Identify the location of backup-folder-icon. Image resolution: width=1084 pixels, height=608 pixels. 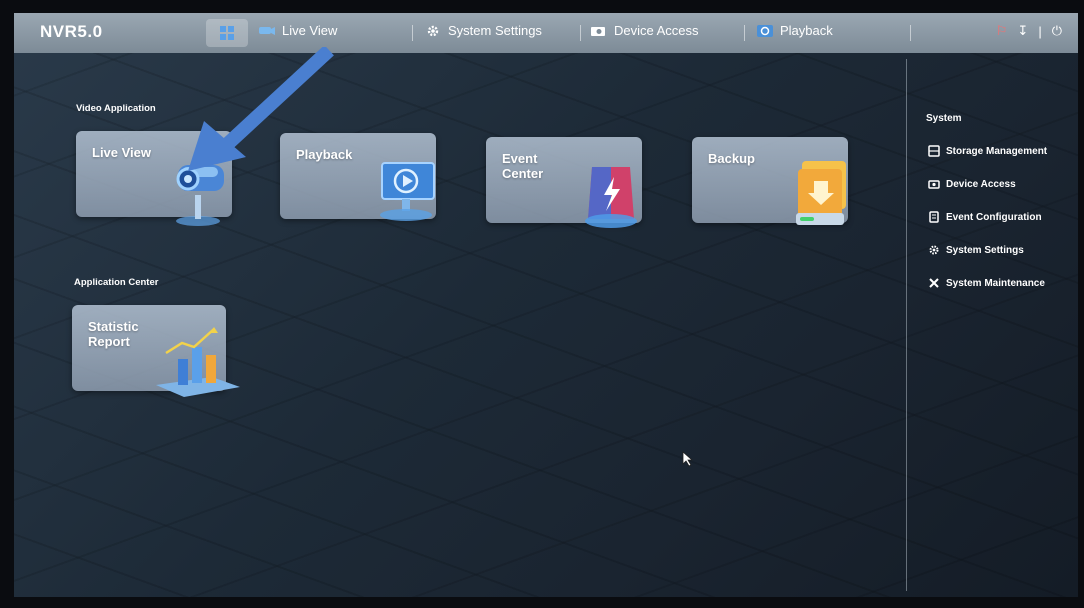
(821, 193).